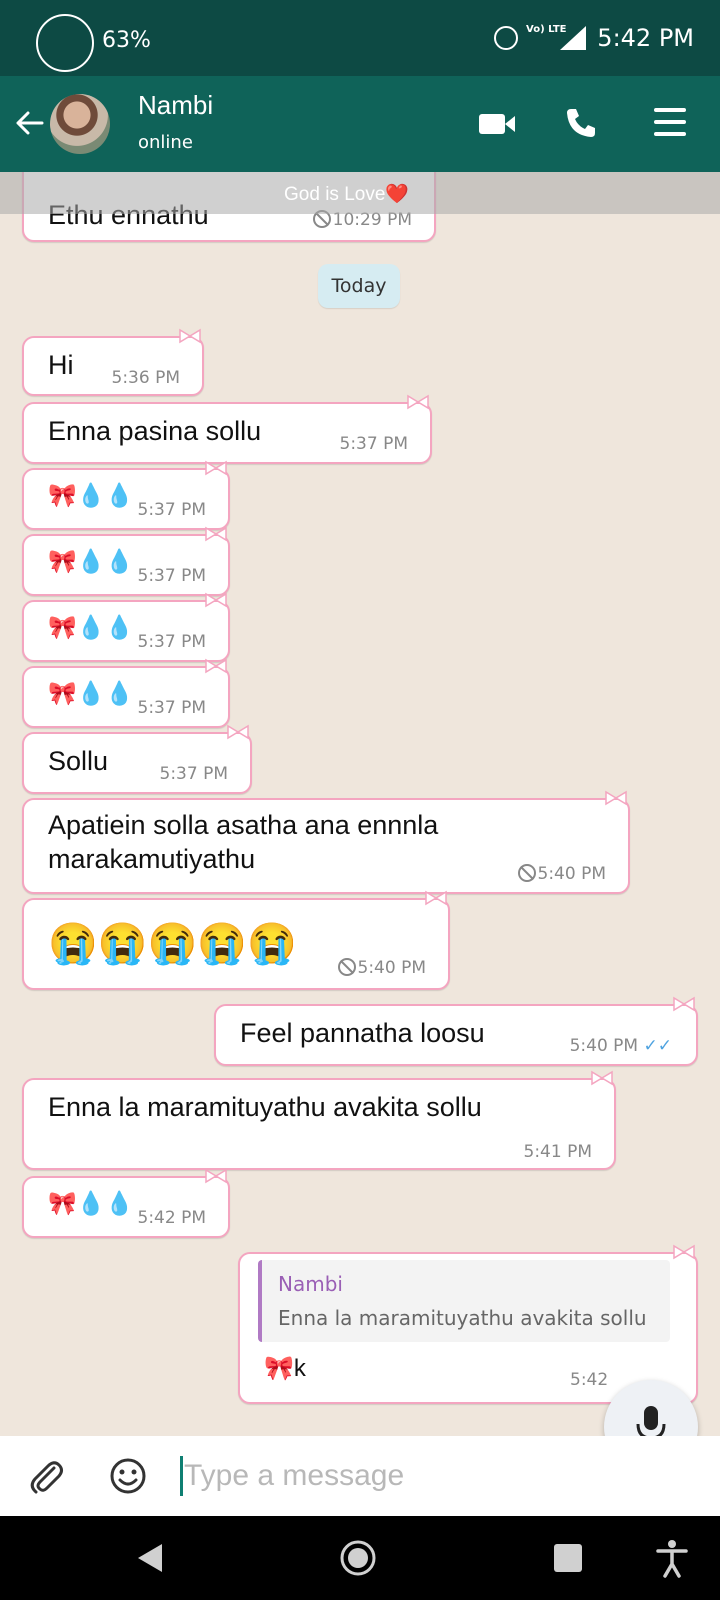 Image resolution: width=720 pixels, height=1600 pixels. I want to click on message-text: Feel pannatha loosu, so click(362, 1033).